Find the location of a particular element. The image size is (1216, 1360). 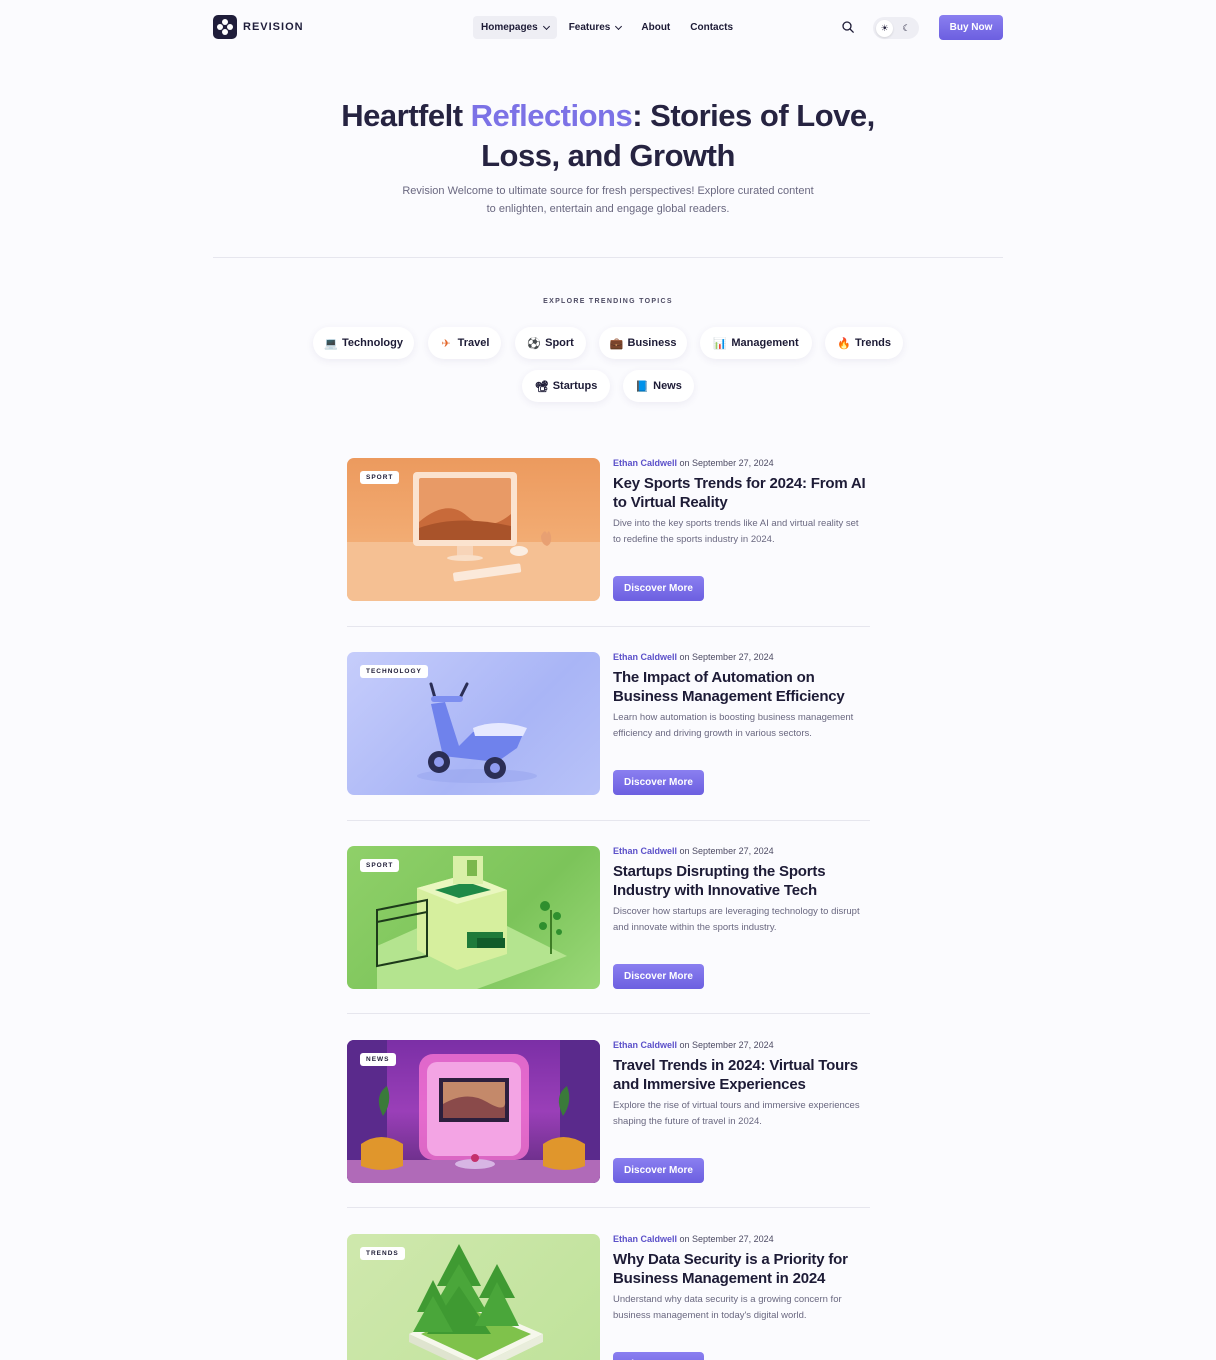

briefcase-icon: 💼 is located at coordinates (616, 343).